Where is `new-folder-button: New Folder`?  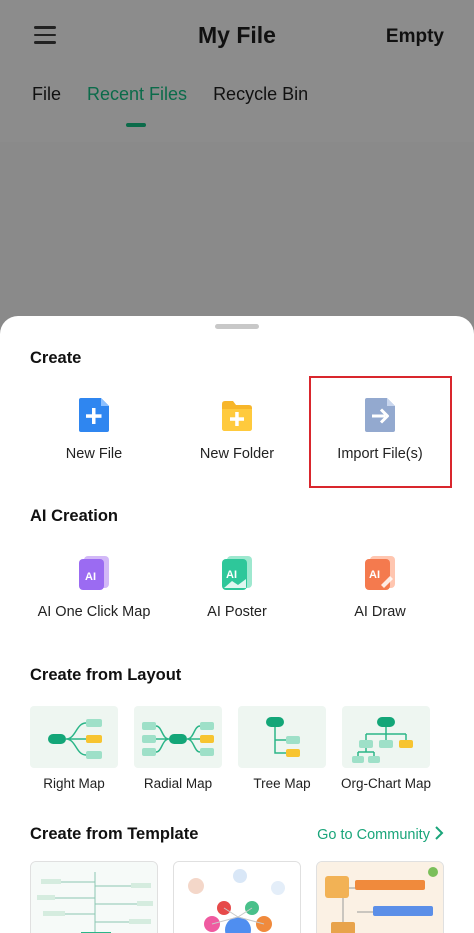
new-folder-button: New Folder is located at coordinates (237, 429).